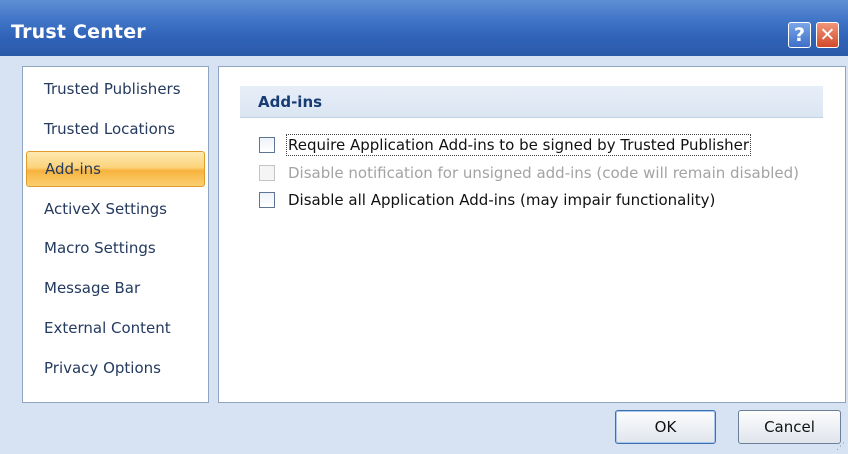 The height and width of the screenshot is (454, 848). Describe the element at coordinates (424, 28) in the screenshot. I see `title-bar: Trust Center ? ✕` at that location.